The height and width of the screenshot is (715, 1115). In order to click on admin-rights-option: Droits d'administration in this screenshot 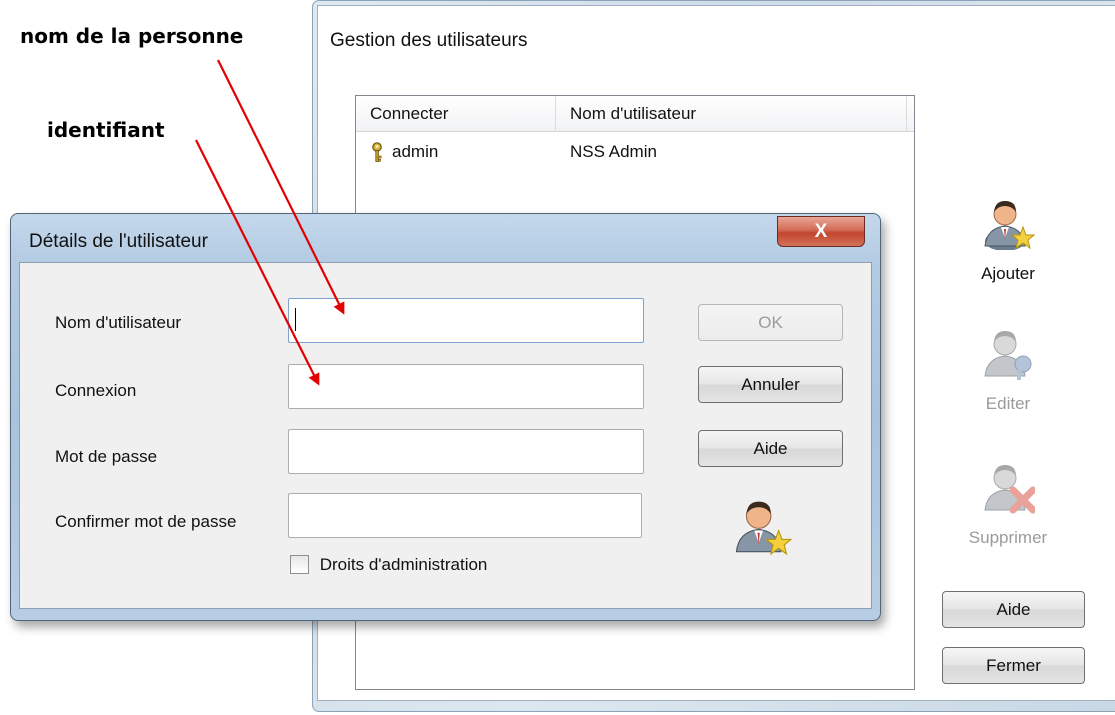, I will do `click(388, 566)`.